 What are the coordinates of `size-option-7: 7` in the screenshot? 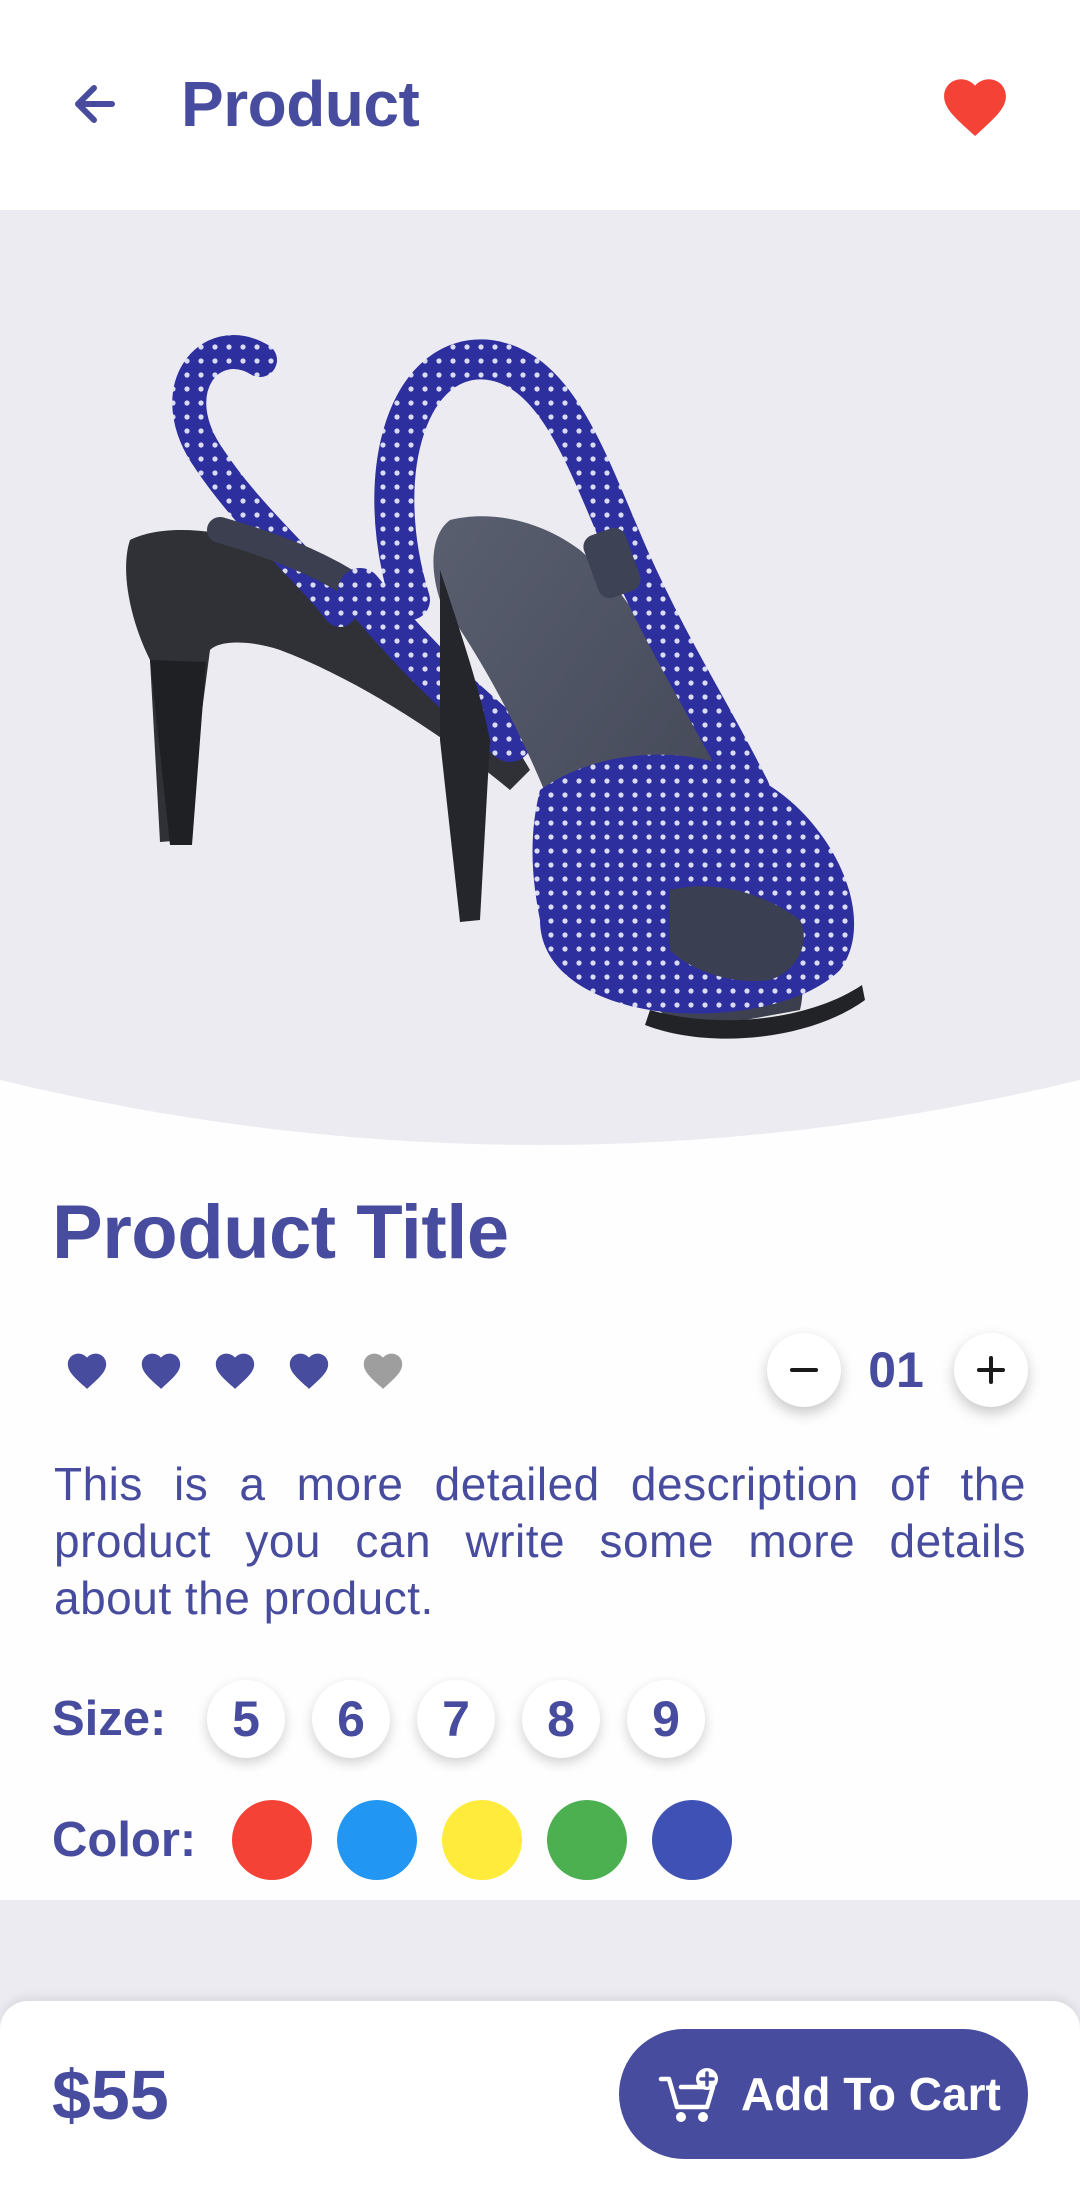 It's located at (456, 1719).